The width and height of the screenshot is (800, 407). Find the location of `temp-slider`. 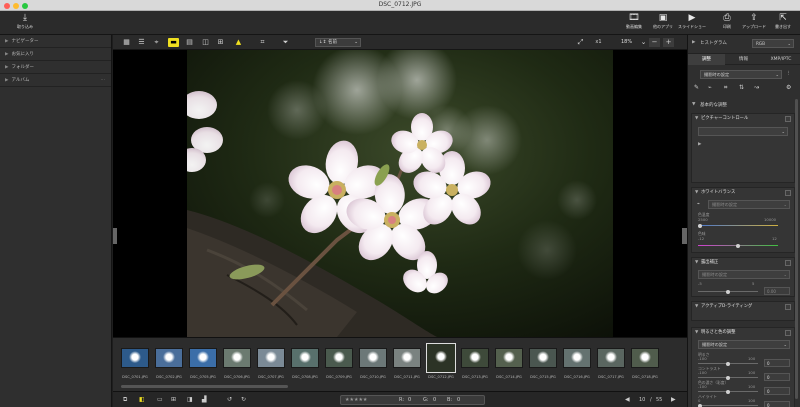

temp-slider is located at coordinates (738, 225).